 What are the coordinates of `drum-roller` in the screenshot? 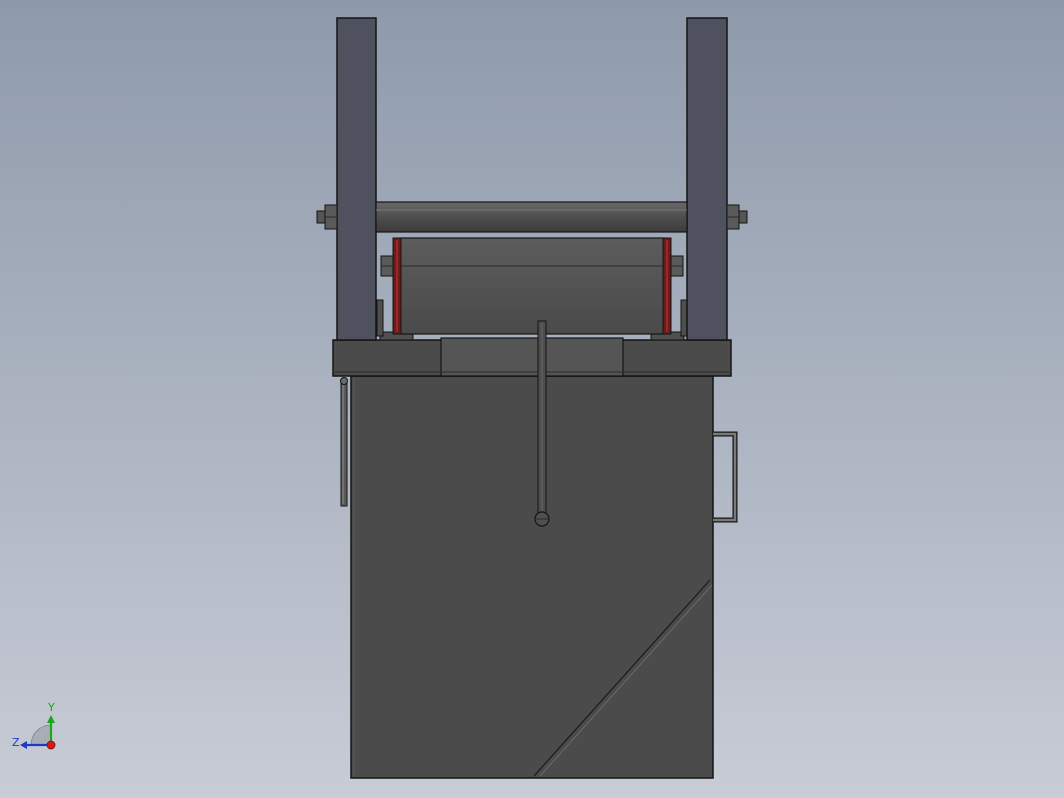 It's located at (532, 286).